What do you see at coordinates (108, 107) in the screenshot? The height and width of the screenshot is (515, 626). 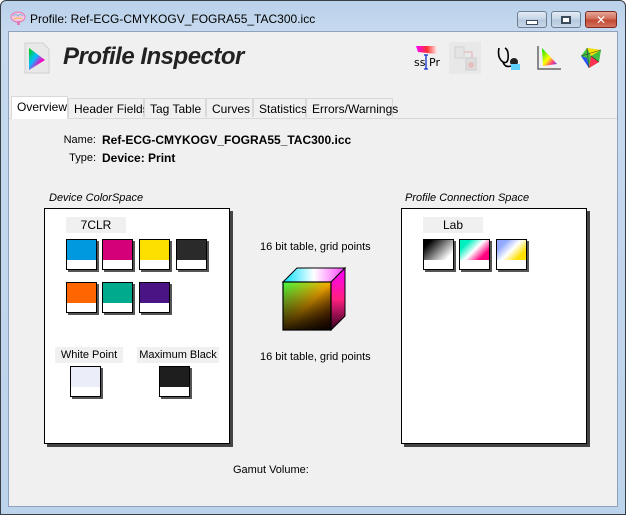 I see `tab-header-fields: Header Fields` at bounding box center [108, 107].